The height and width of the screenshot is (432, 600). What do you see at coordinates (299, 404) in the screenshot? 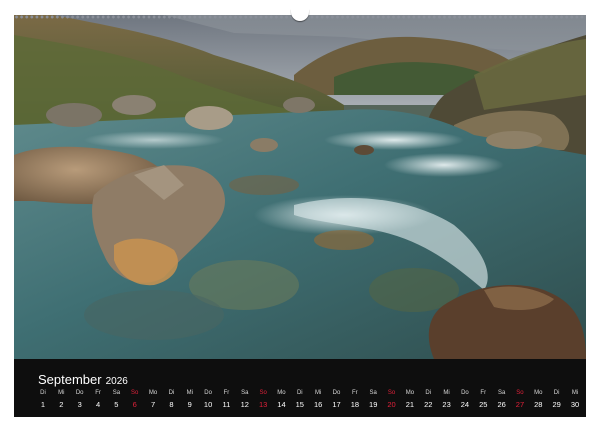
I see `day-number: 15` at bounding box center [299, 404].